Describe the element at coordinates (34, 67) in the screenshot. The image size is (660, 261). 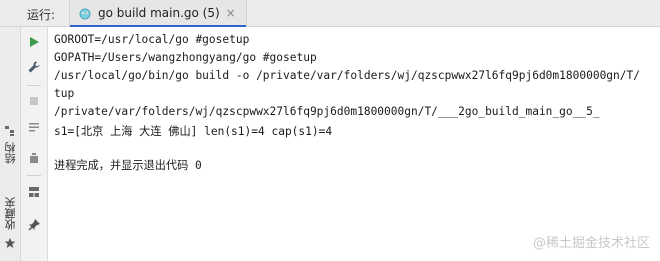
I see `wrench-icon` at that location.